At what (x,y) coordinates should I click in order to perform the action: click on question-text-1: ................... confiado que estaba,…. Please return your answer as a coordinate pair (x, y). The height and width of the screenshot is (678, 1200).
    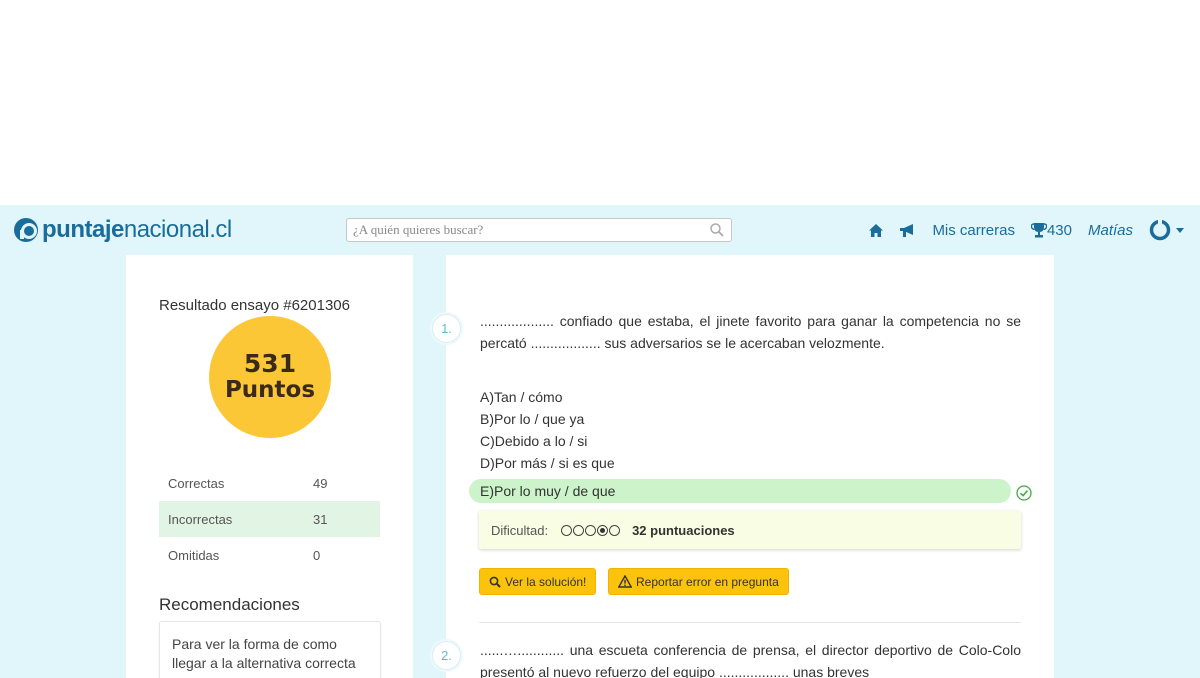
    Looking at the image, I should click on (750, 332).